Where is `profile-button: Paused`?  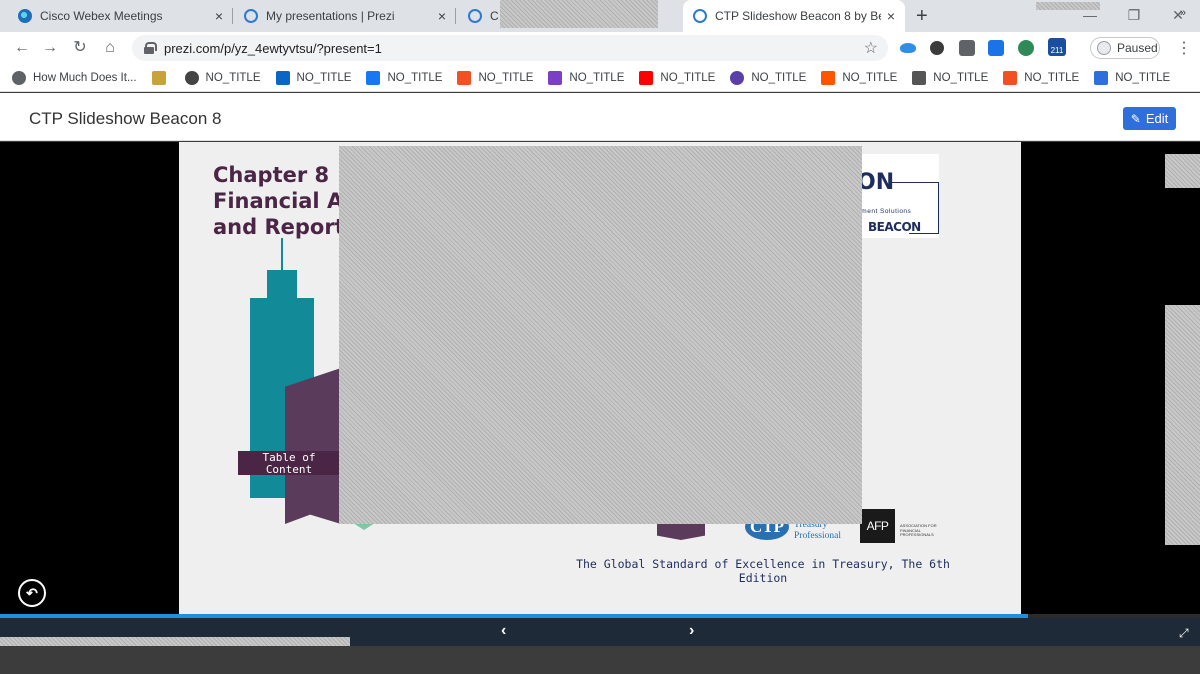 profile-button: Paused is located at coordinates (1125, 48).